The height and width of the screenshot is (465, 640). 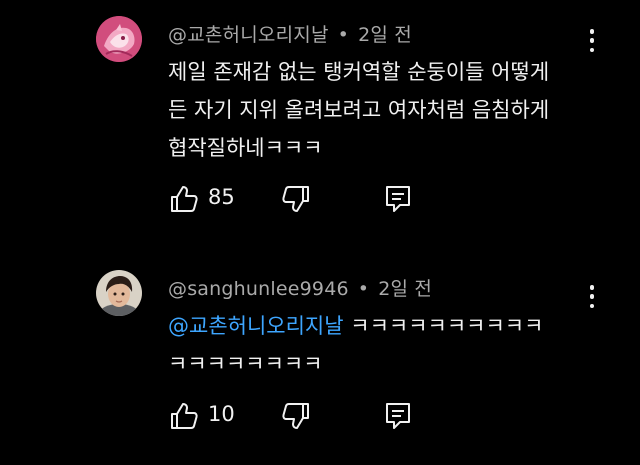 I want to click on comment-meta: @sanghunlee9946 • 2일 전, so click(x=300, y=287).